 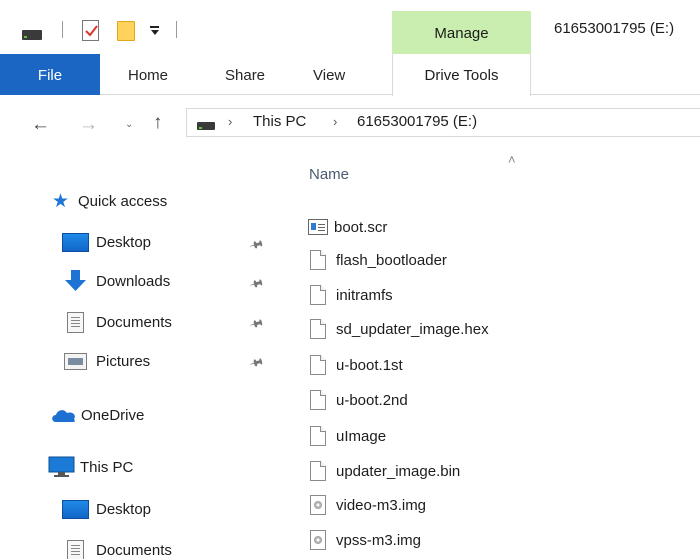 I want to click on customize-toolbar-icon, so click(x=154, y=30).